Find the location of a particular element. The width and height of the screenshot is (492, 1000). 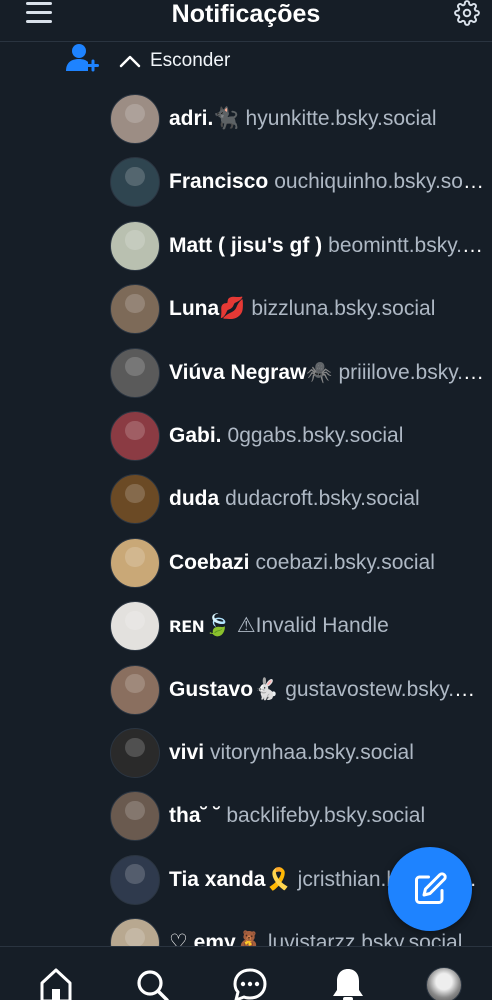

page-title: Notificações is located at coordinates (246, 14).